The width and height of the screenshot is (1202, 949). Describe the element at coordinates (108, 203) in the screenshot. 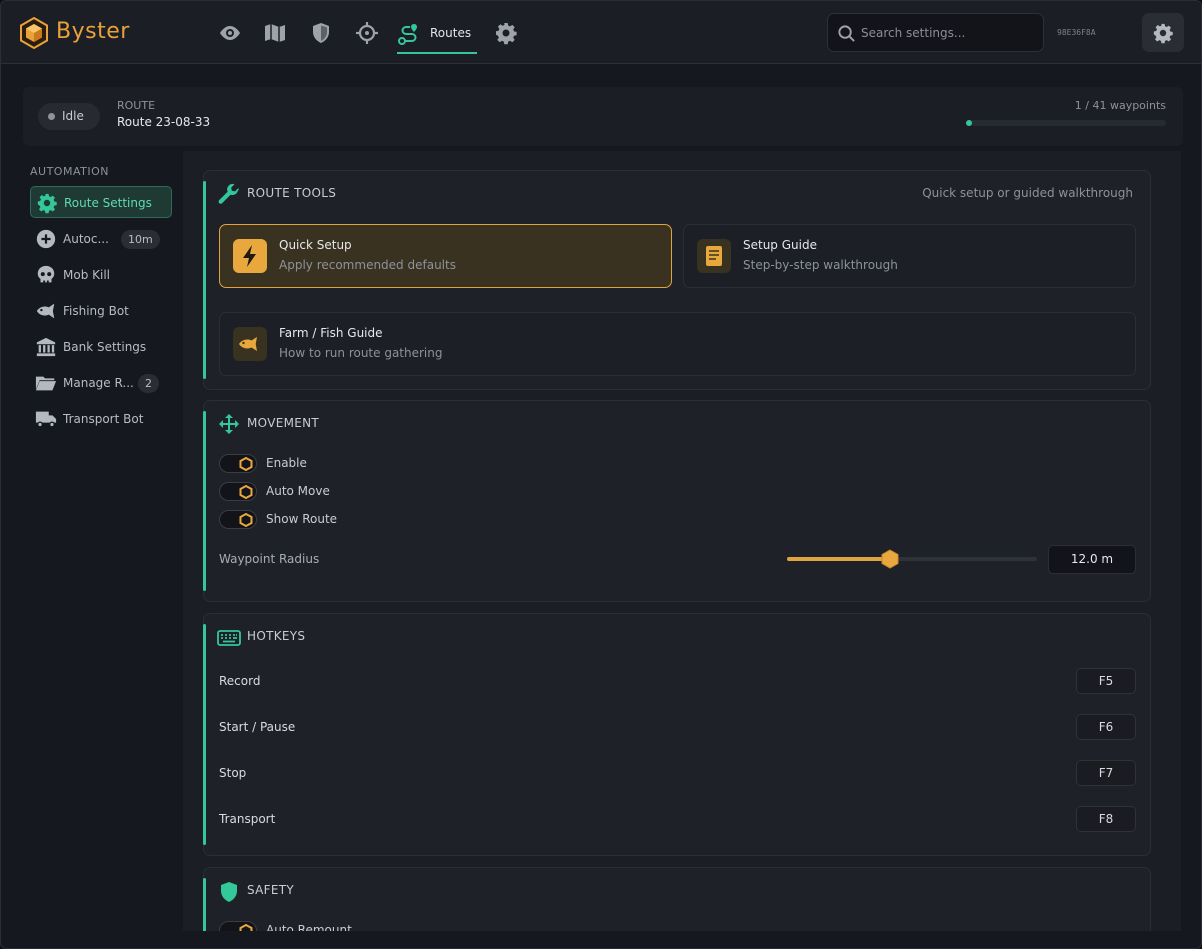

I see `sidebar-item-label: Route Settings` at that location.